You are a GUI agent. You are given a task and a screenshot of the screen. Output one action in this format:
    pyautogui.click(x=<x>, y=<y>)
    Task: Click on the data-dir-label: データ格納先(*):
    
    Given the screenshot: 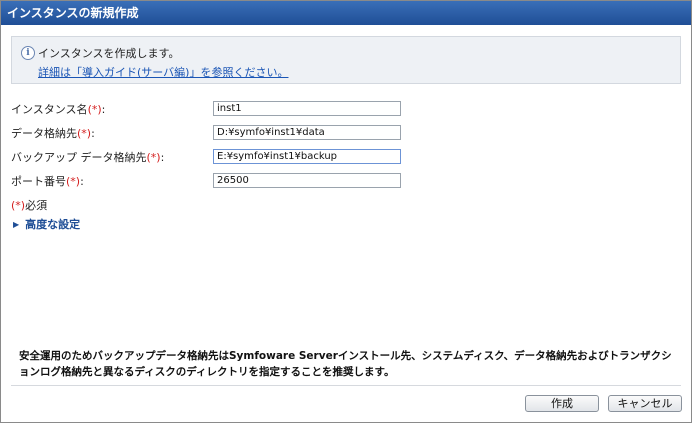 What is the action you would take?
    pyautogui.click(x=53, y=133)
    